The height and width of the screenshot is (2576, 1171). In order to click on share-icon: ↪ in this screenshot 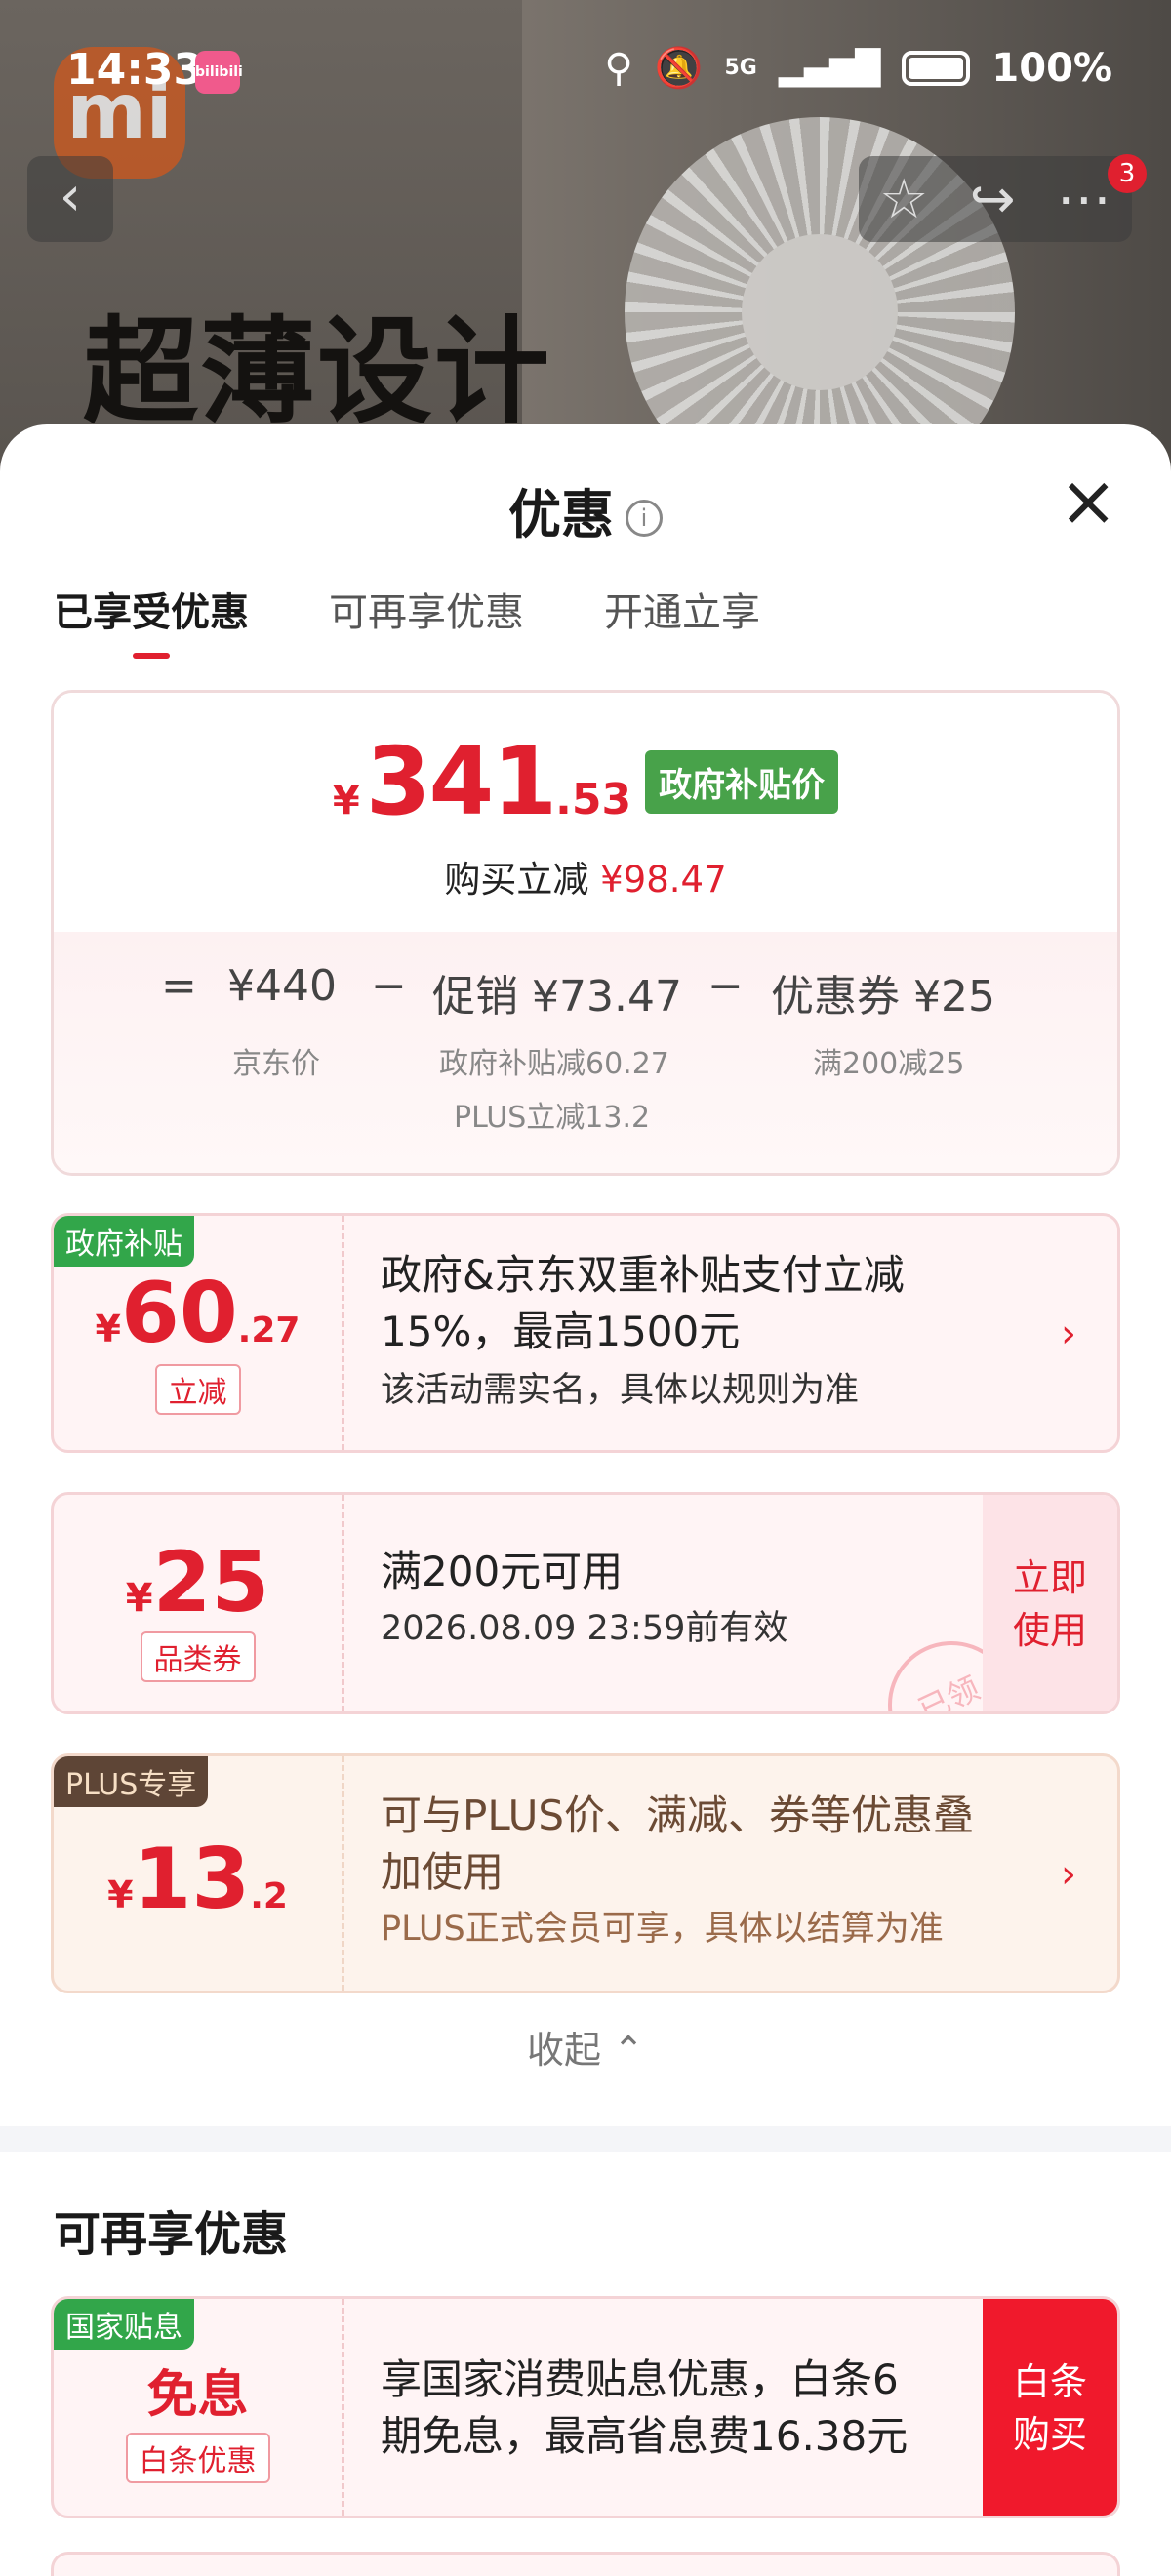, I will do `click(993, 199)`.